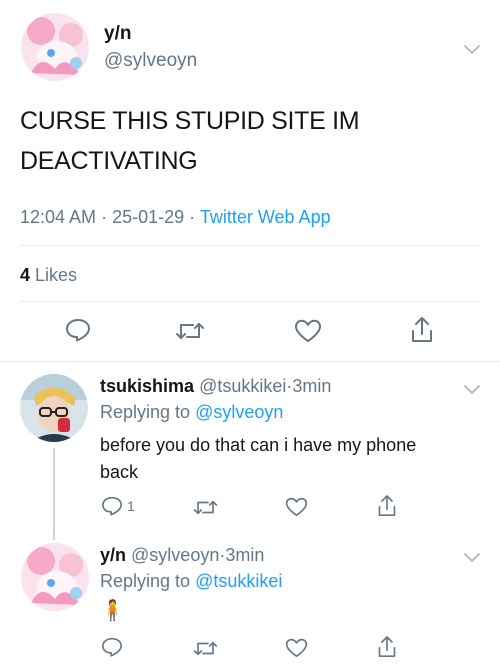  I want to click on reply-header: y/n @sylveoyn·3min, so click(182, 555).